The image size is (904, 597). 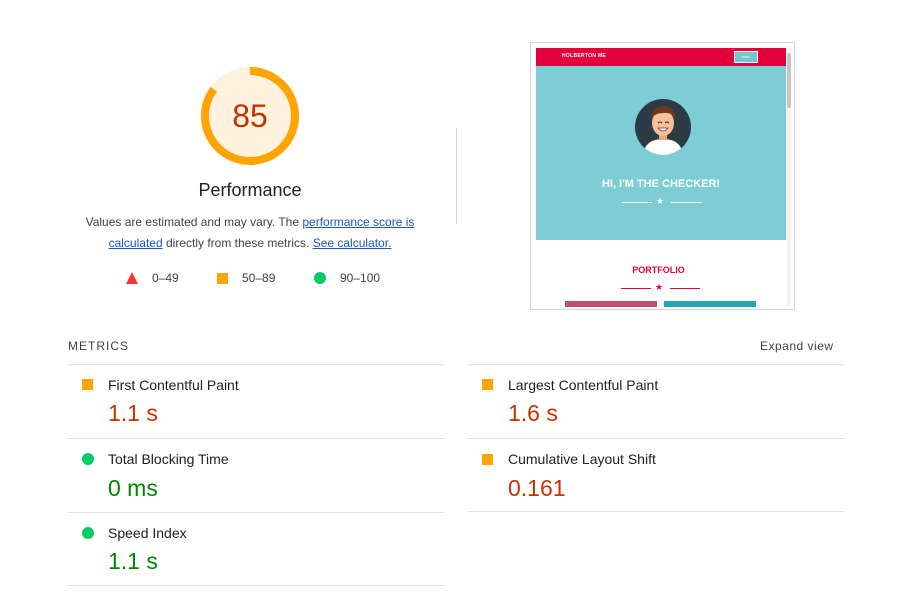 What do you see at coordinates (165, 278) in the screenshot?
I see `legend-fail-range: 0–49` at bounding box center [165, 278].